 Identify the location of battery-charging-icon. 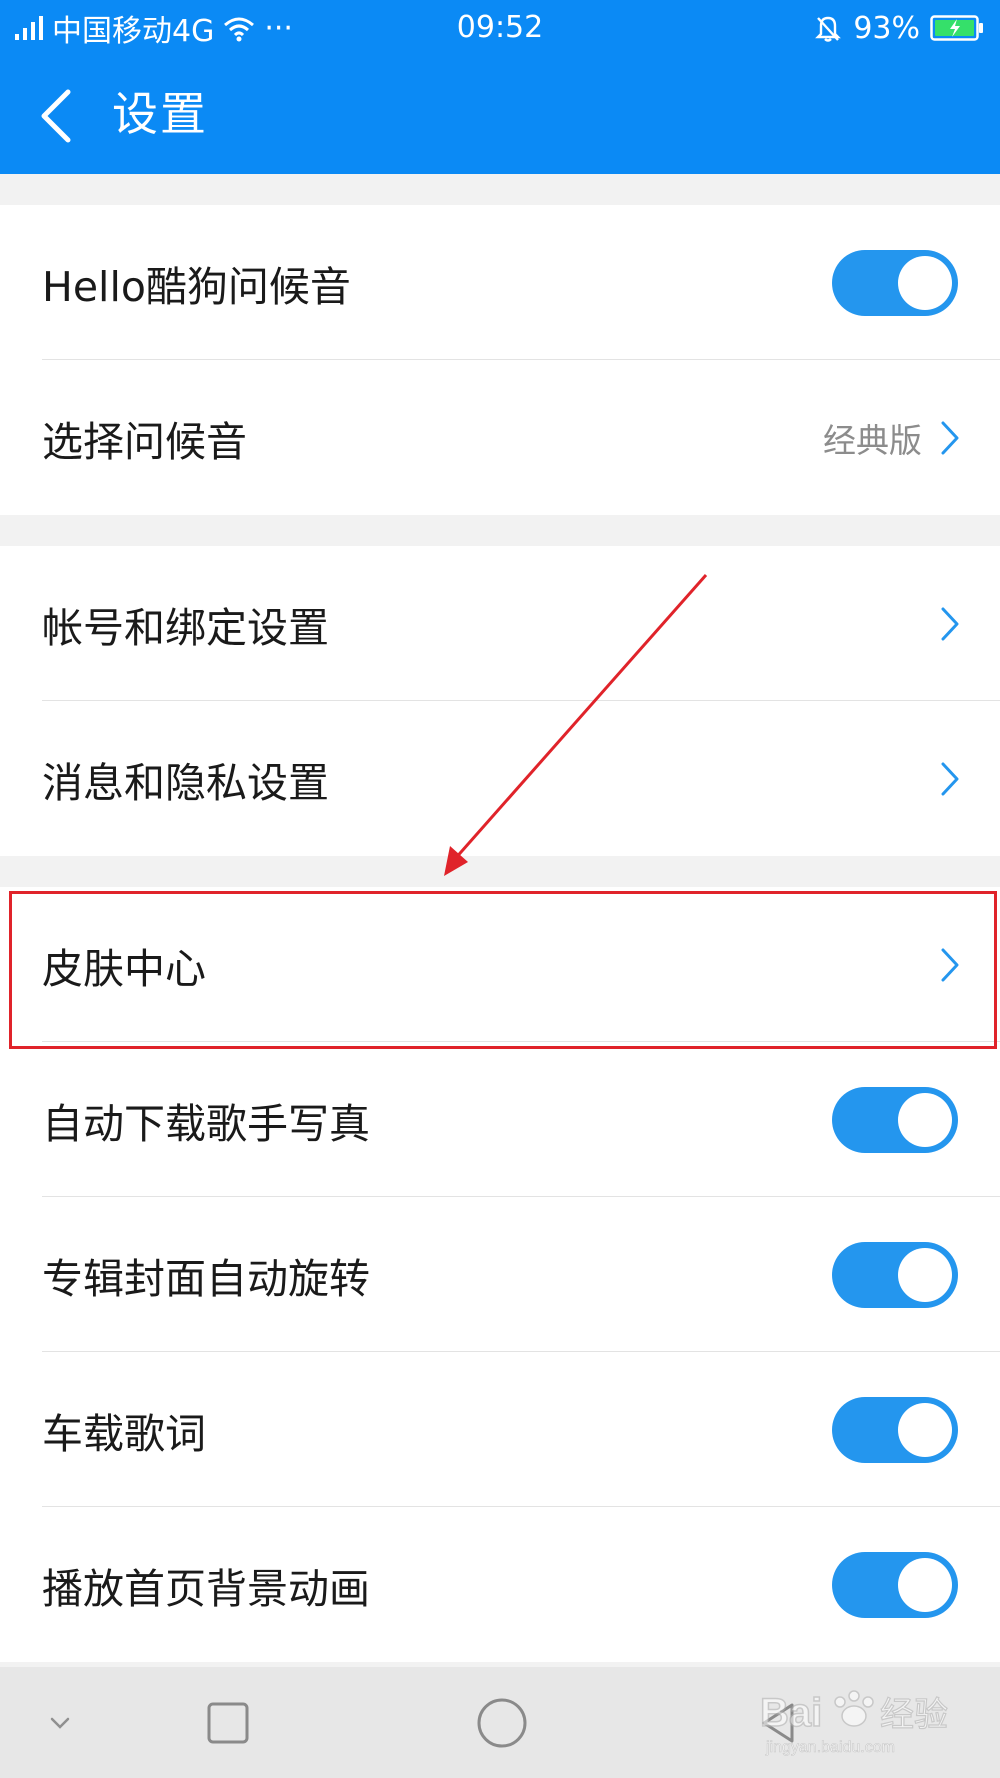
(956, 28).